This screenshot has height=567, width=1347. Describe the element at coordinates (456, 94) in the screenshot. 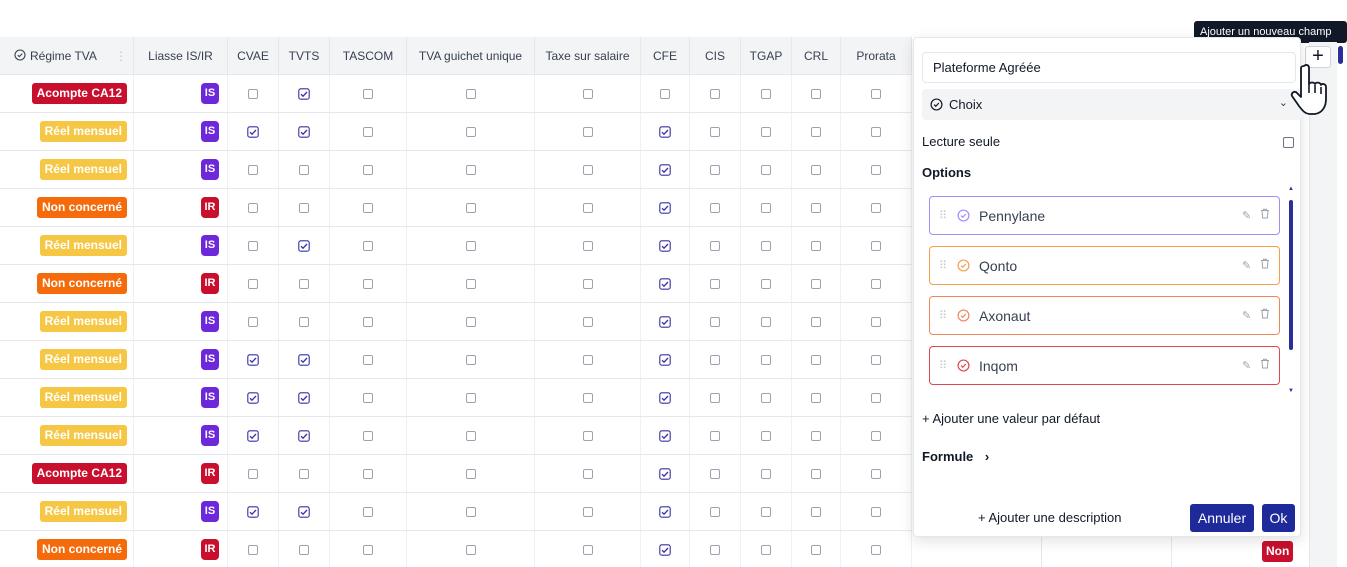

I see `table-row: Acompte CA12 IS` at that location.